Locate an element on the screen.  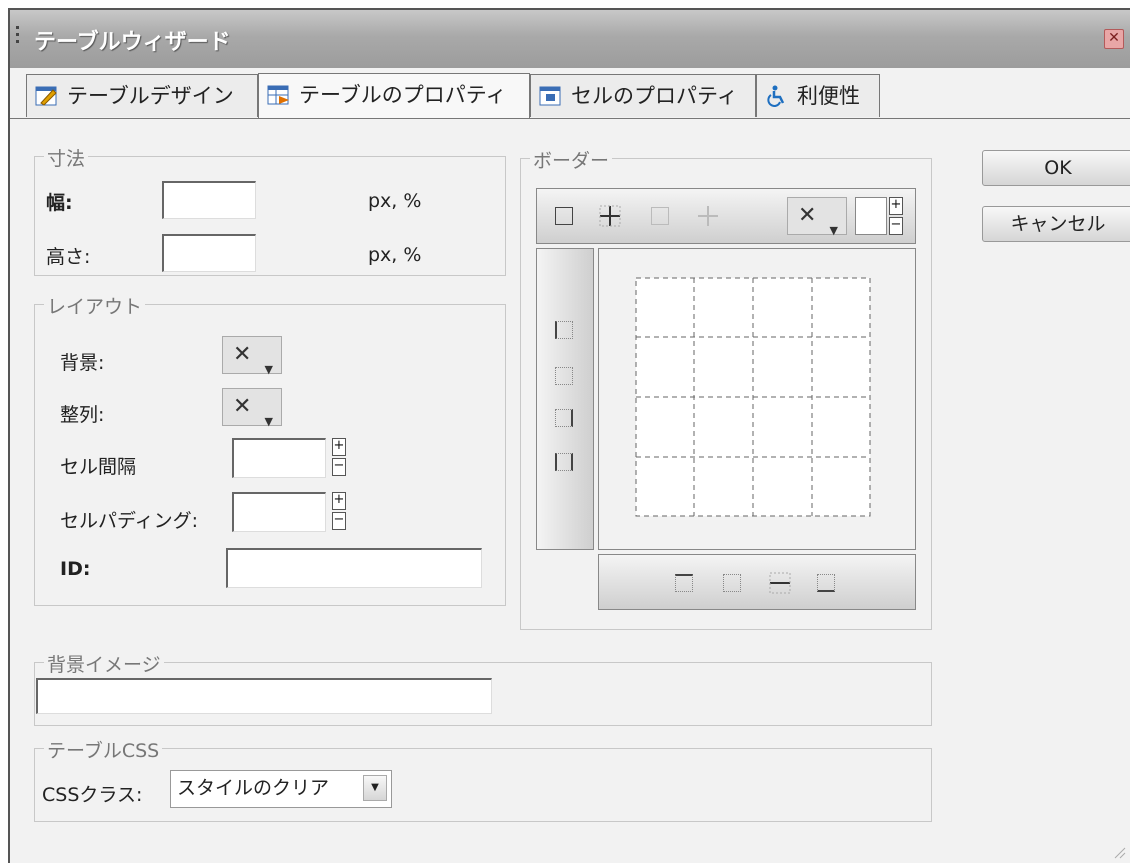
border-all-icon is located at coordinates (564, 216).